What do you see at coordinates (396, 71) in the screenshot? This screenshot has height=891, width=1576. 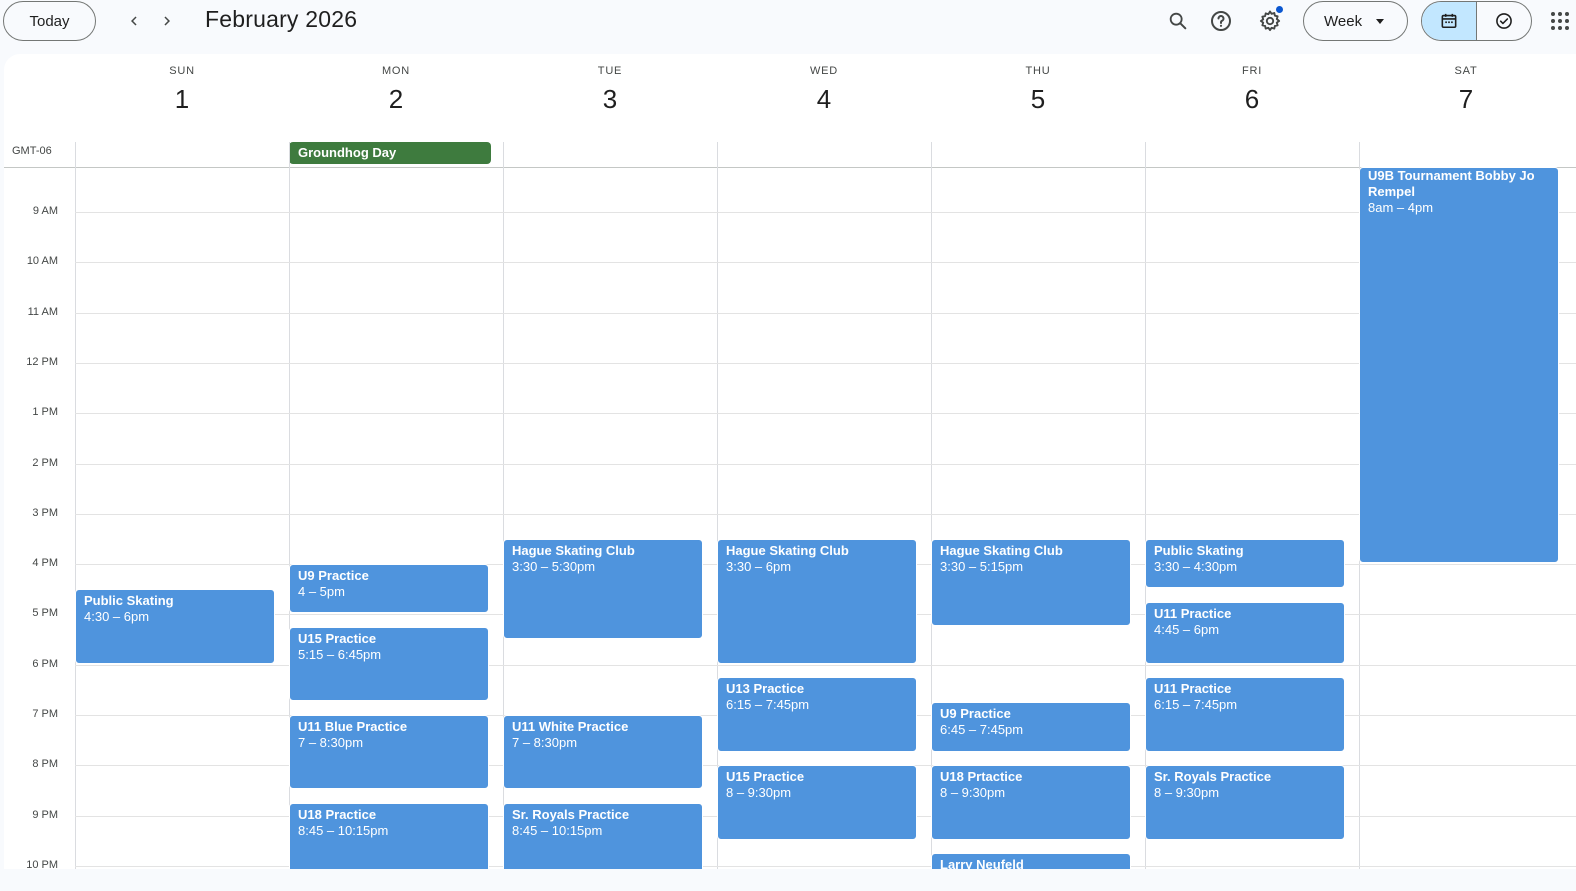 I see `day-of-week-label: MON` at bounding box center [396, 71].